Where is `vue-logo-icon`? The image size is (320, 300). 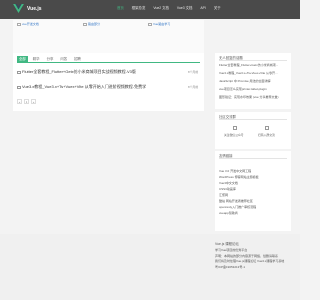
vue-logo-icon is located at coordinates (18, 8).